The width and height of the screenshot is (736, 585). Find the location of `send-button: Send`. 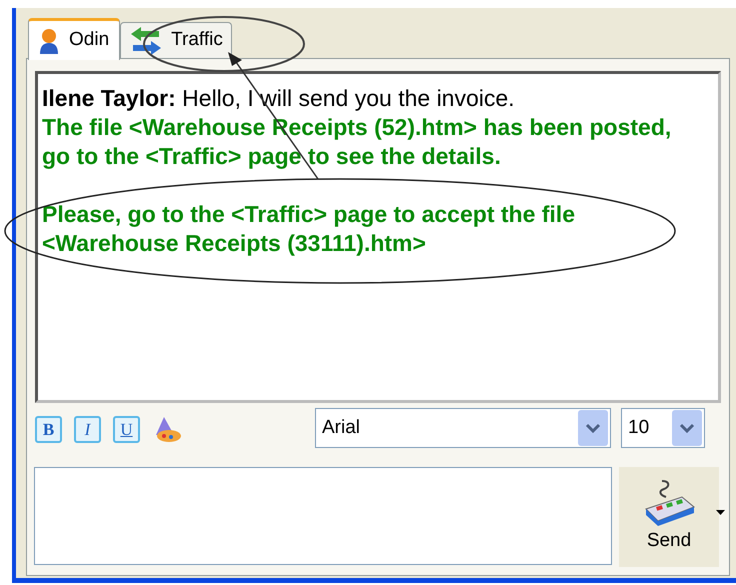

send-button: Send is located at coordinates (669, 517).